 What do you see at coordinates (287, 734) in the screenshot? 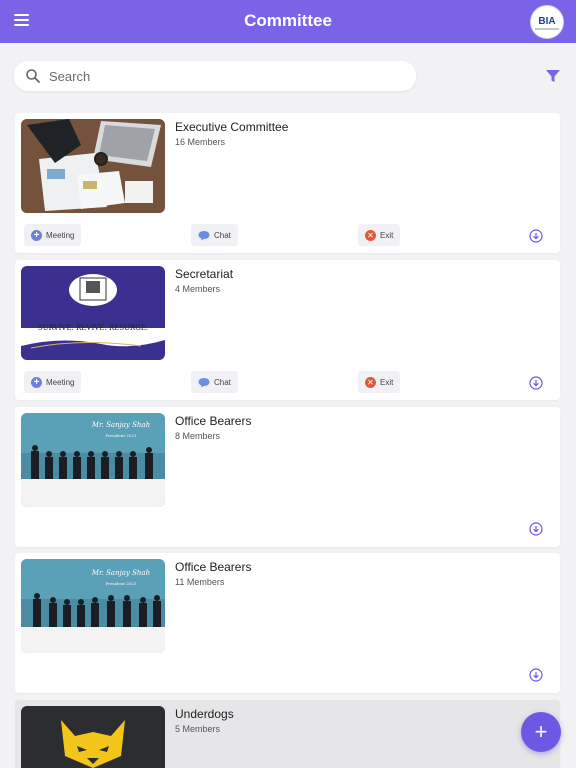
I see `committee-card: Underdogs 5 Members` at bounding box center [287, 734].